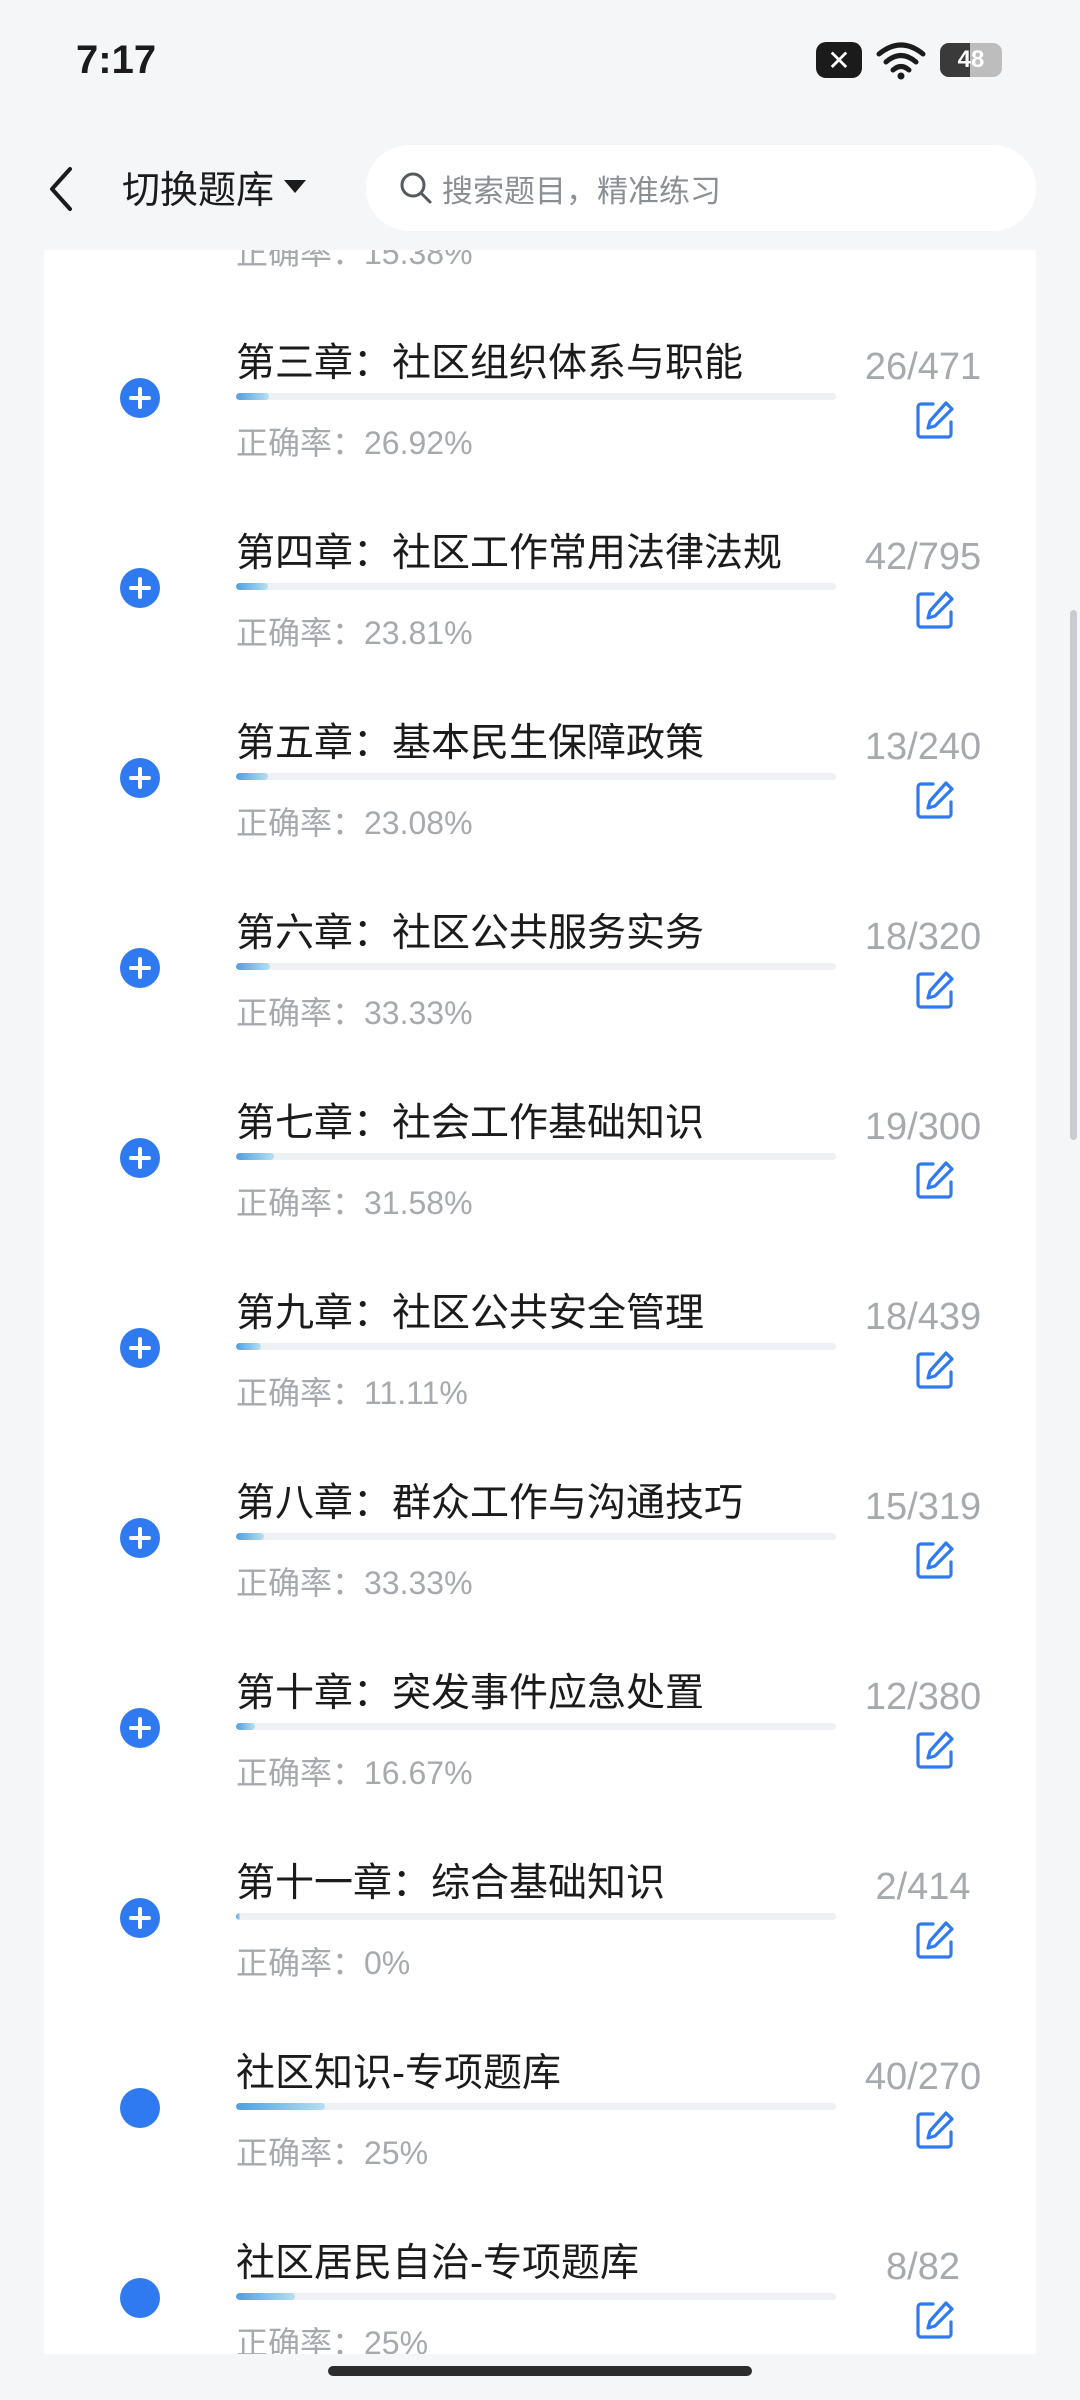 Image resolution: width=1080 pixels, height=2400 pixels. I want to click on battery-level: 48, so click(971, 59).